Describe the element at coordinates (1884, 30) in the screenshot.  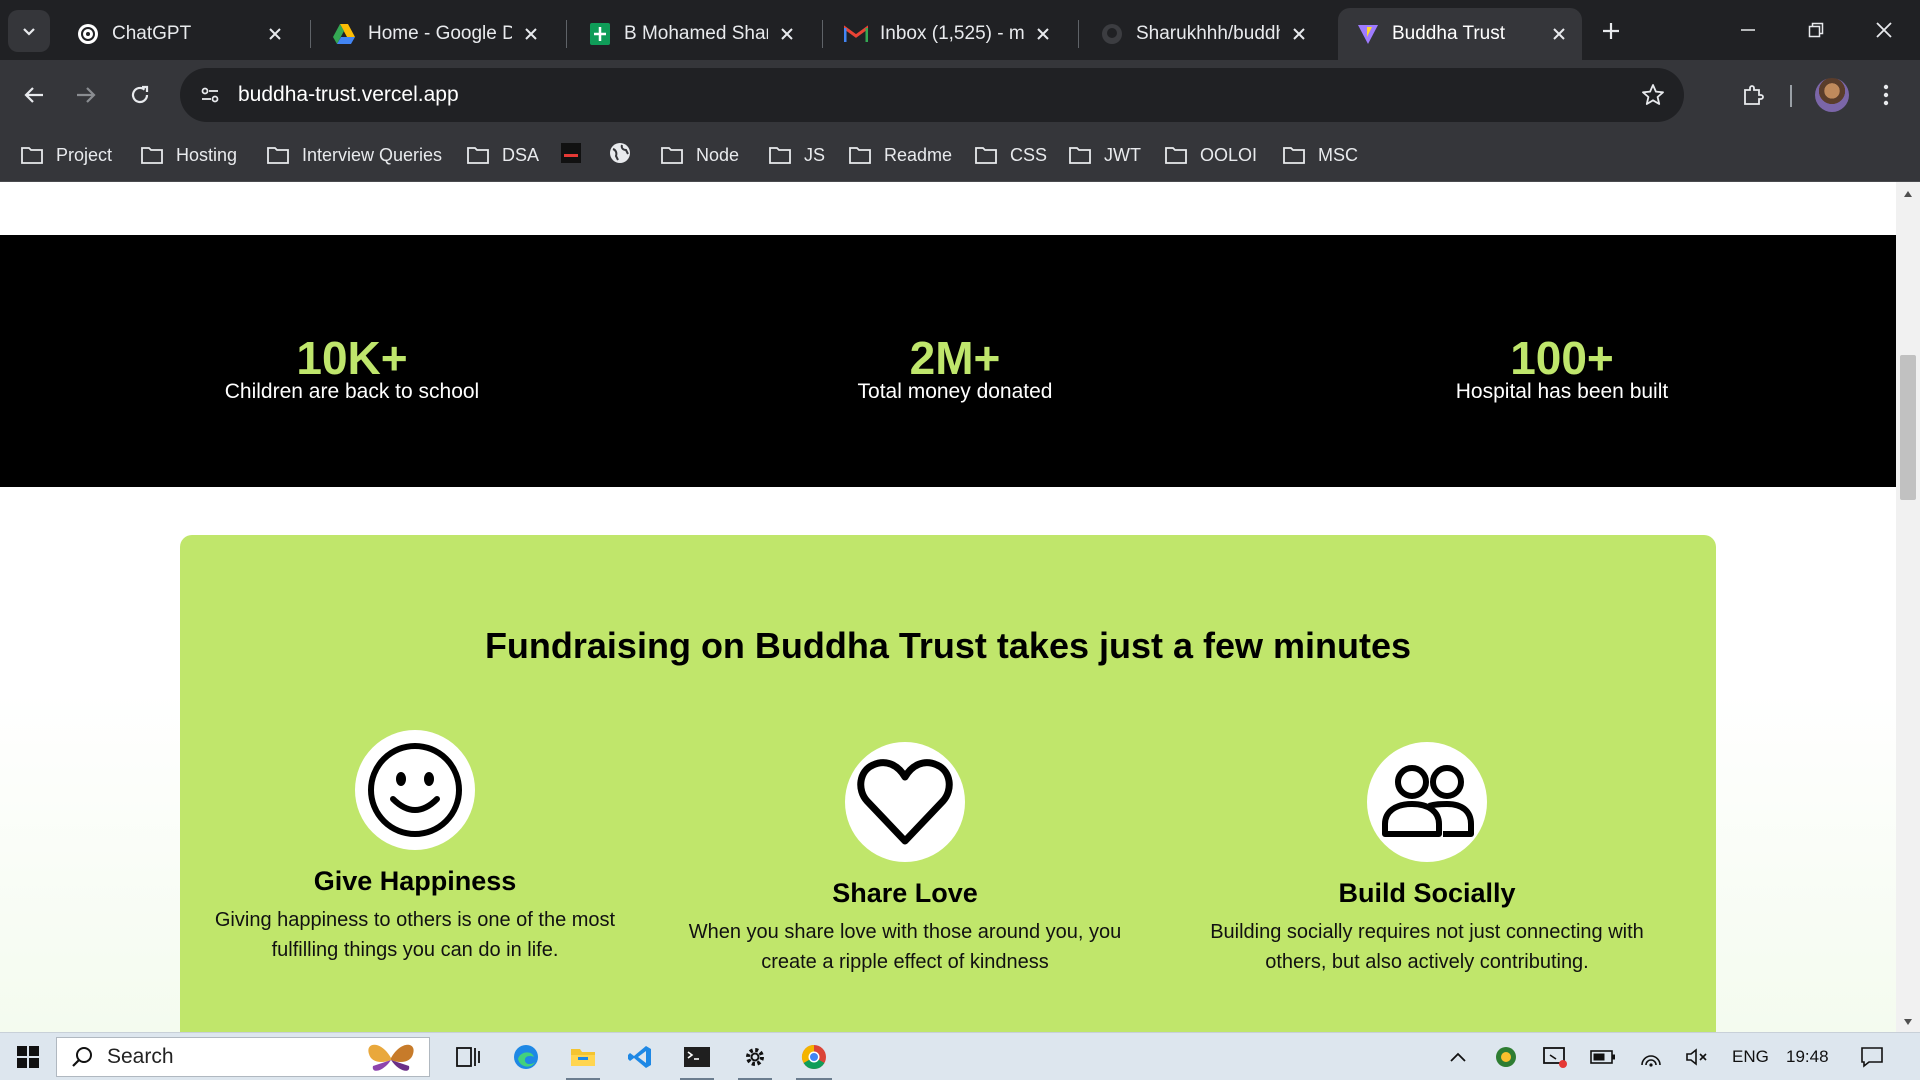
I see `window-close-button` at that location.